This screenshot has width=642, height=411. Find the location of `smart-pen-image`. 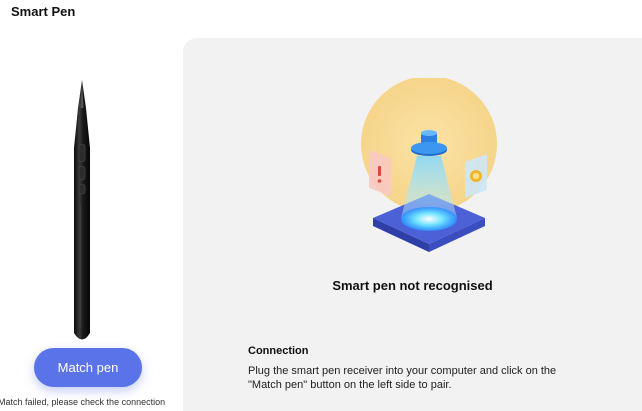

smart-pen-image is located at coordinates (82, 212).